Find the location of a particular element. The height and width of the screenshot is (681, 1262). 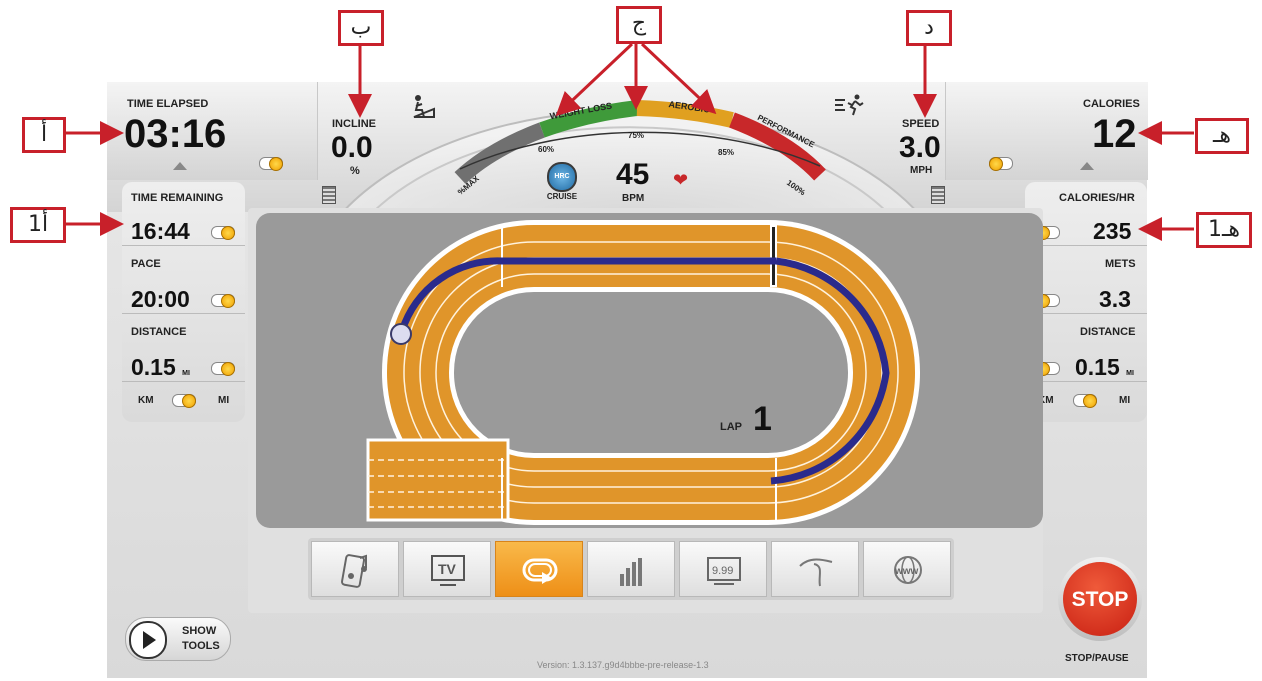

callout-a: أ is located at coordinates (44, 135).